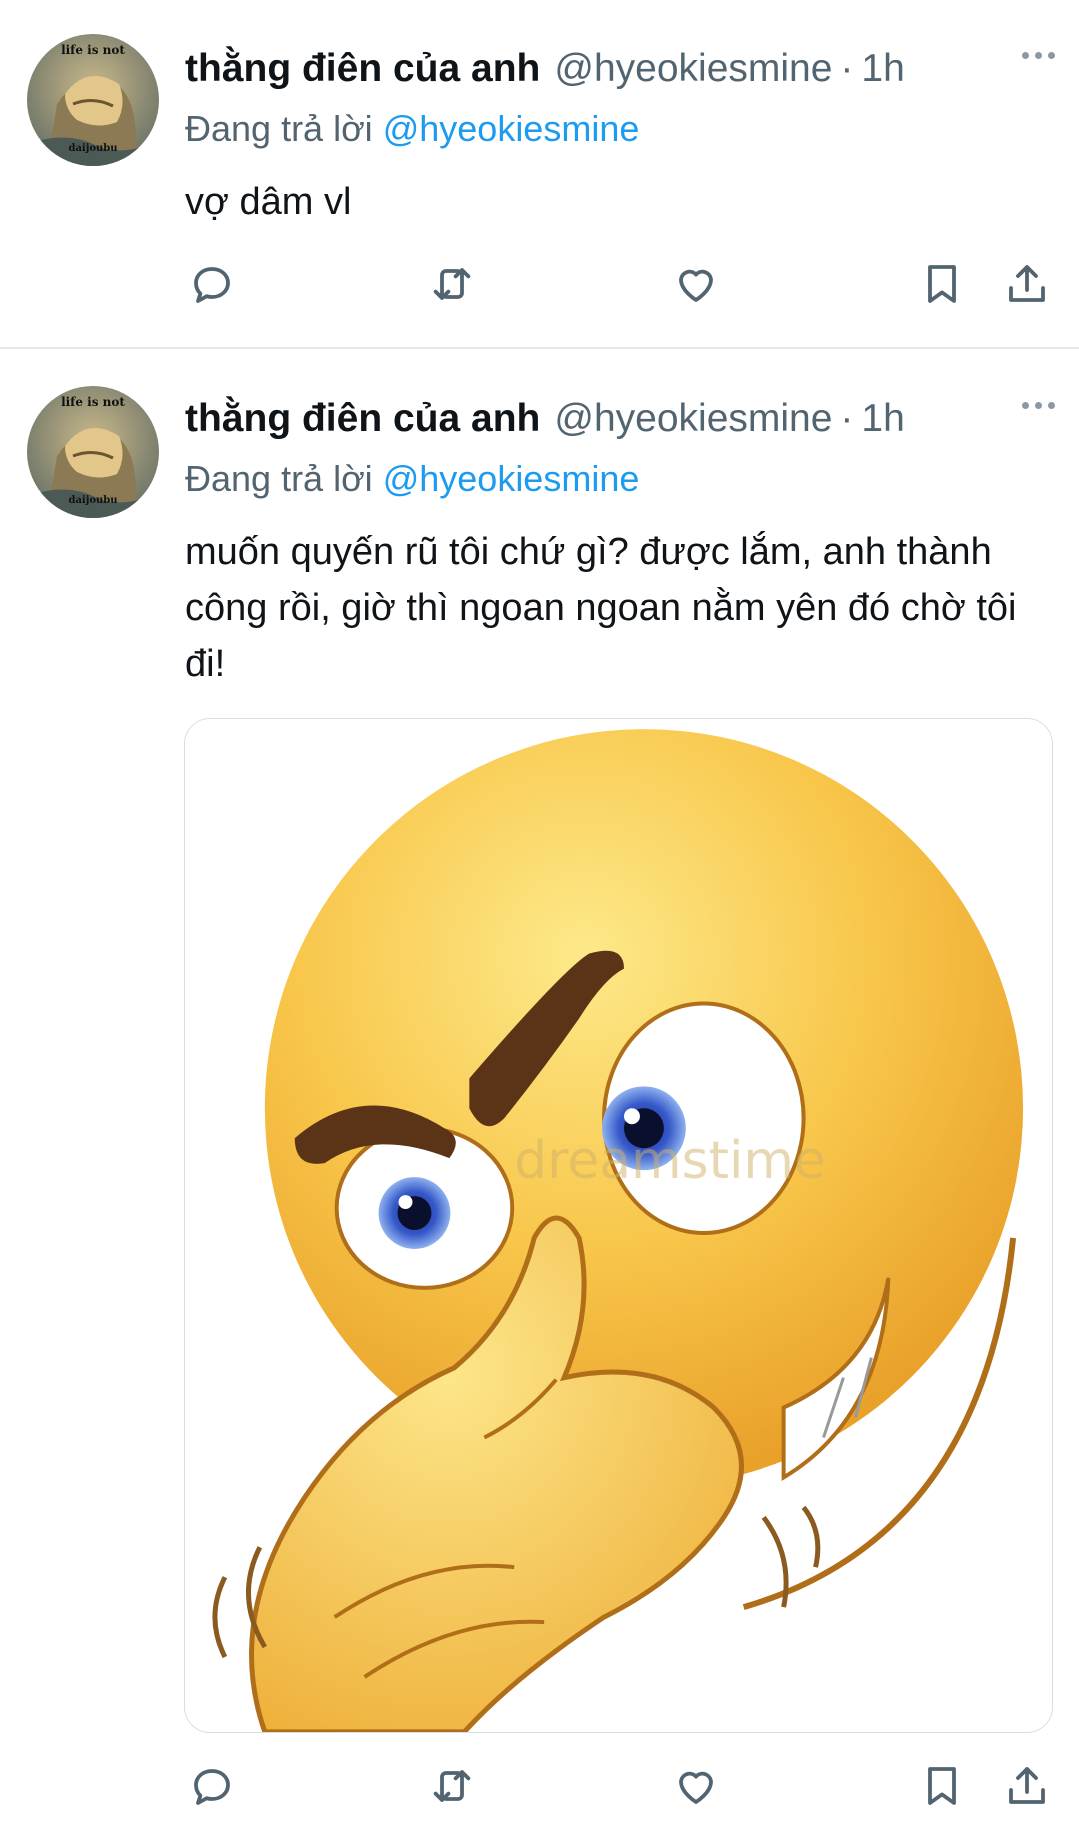  I want to click on tweet-text: vợ dâm vl, so click(268, 202).